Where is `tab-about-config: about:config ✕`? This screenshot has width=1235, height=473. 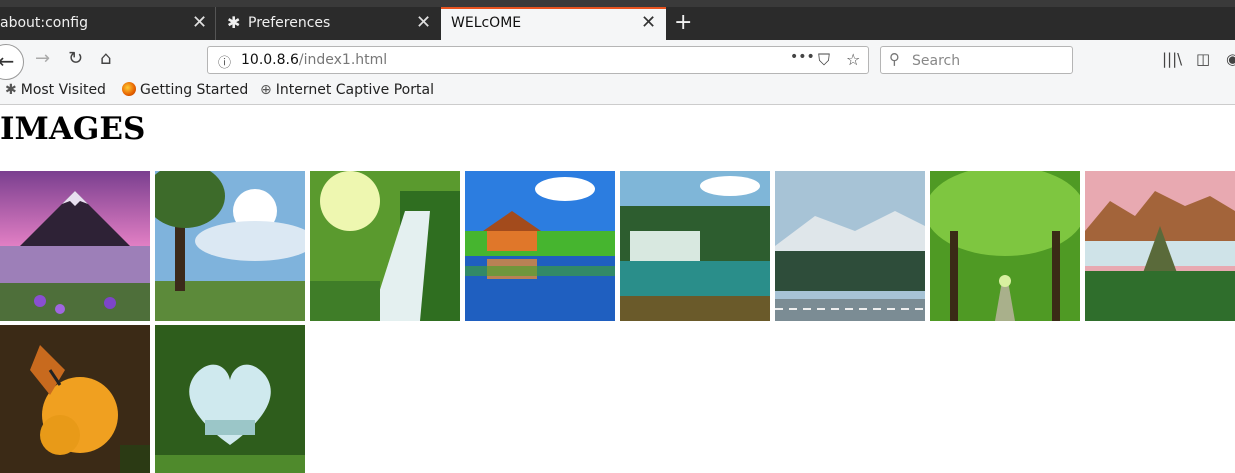 tab-about-config: about:config ✕ is located at coordinates (108, 23).